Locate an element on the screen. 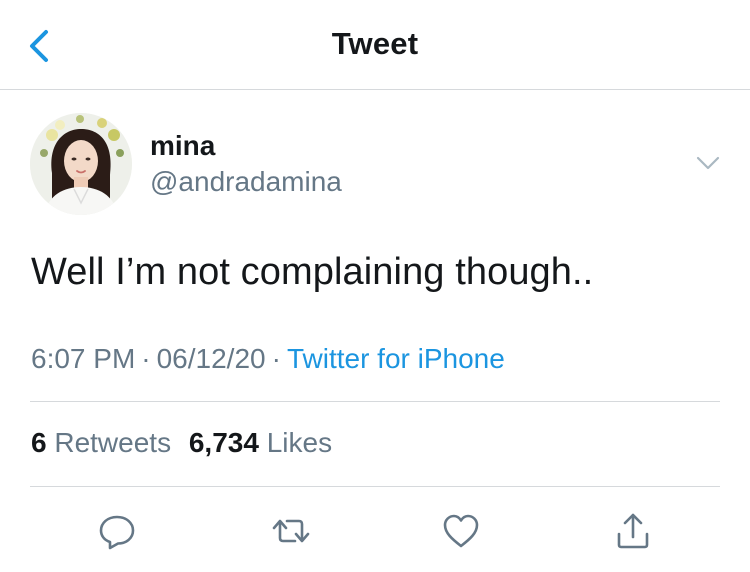  page-title: Tweet is located at coordinates (375, 43).